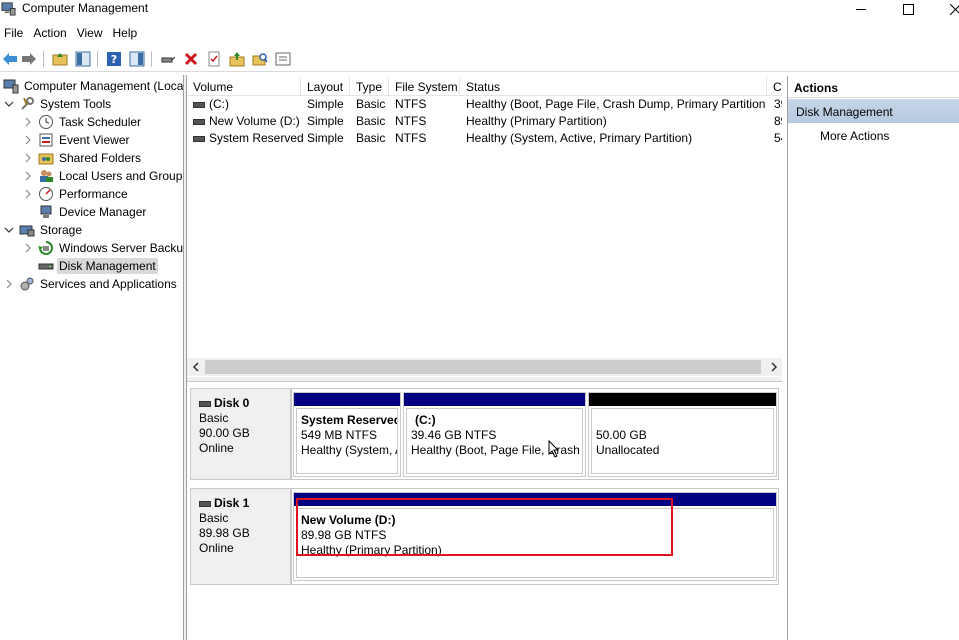 The width and height of the screenshot is (959, 640). Describe the element at coordinates (778, 121) in the screenshot. I see `cell-cap: 89` at that location.